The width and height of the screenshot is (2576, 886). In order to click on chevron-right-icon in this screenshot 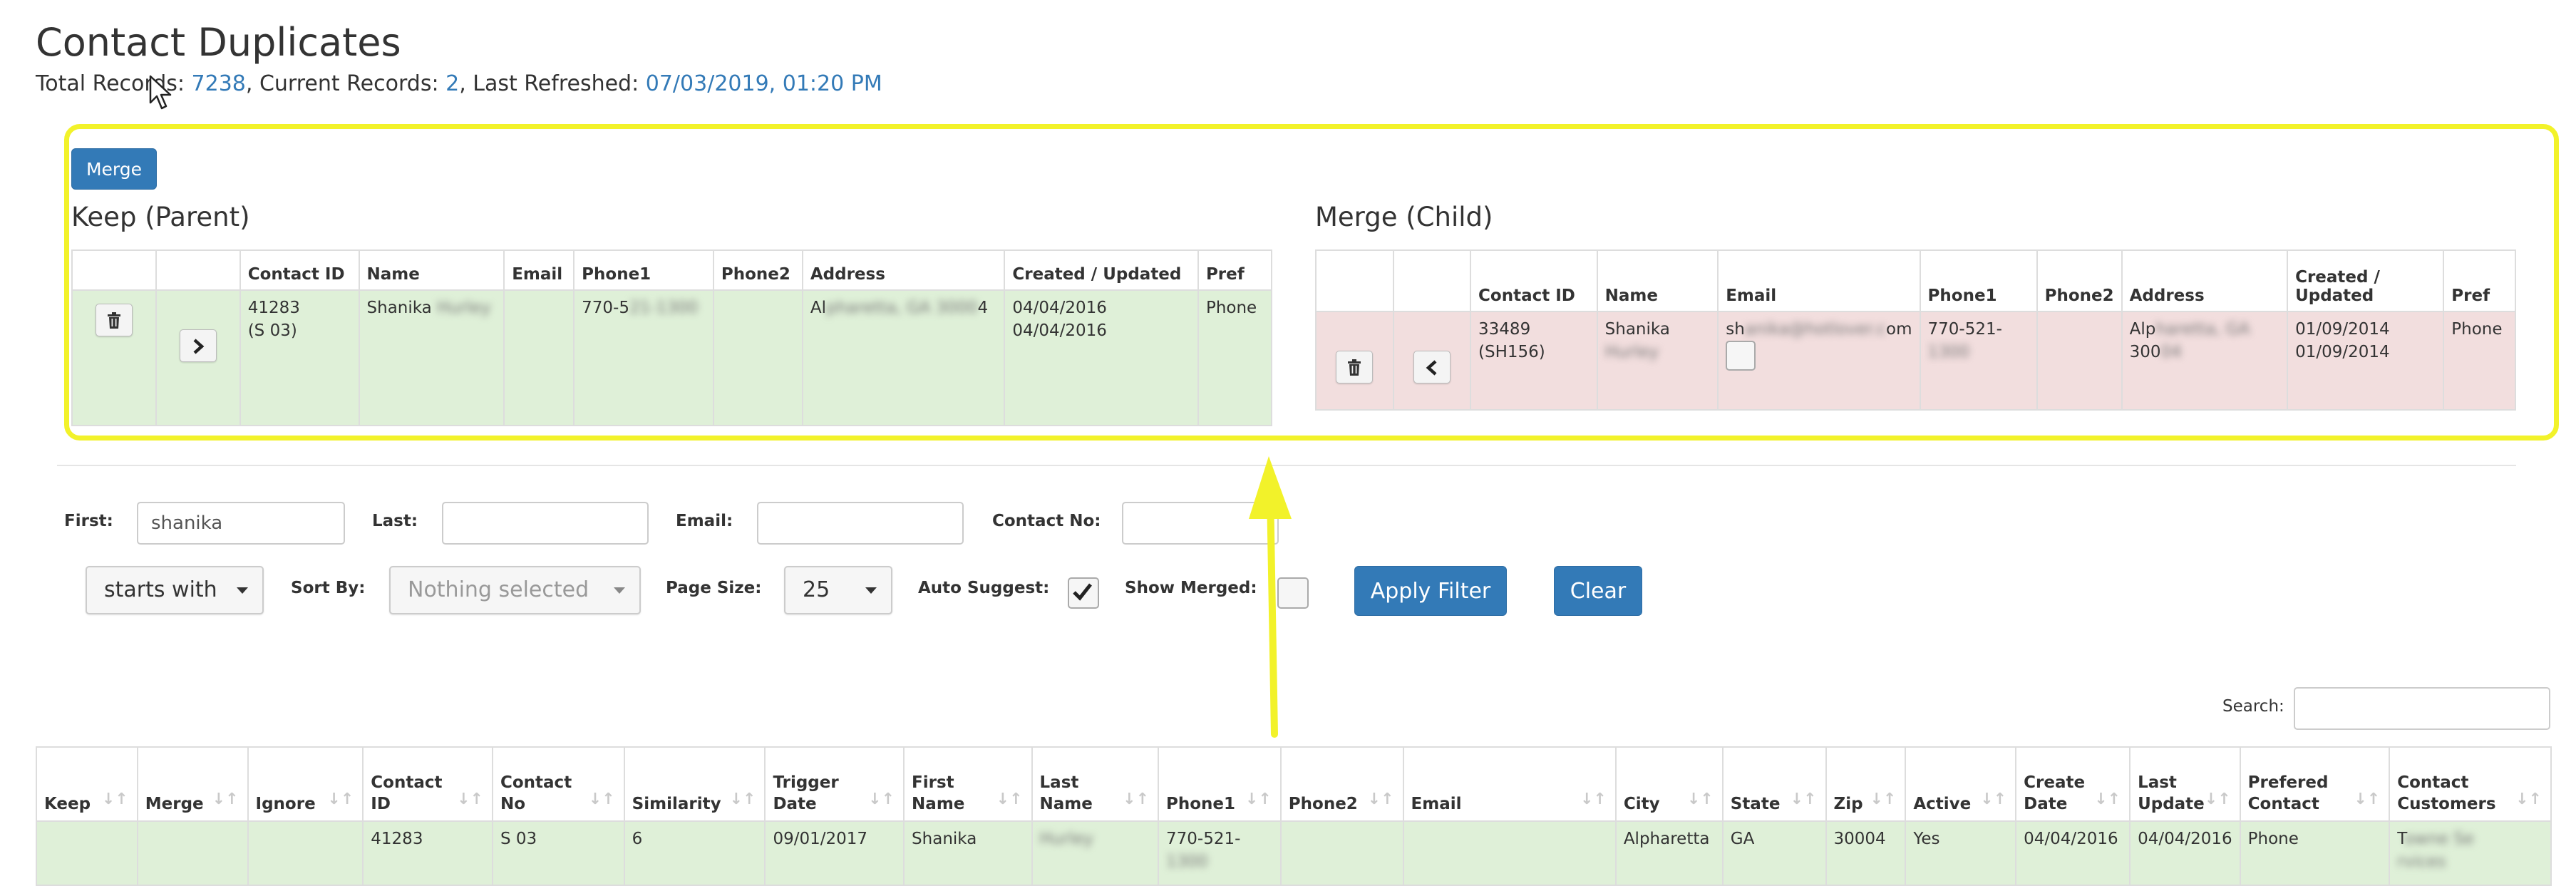, I will do `click(198, 345)`.